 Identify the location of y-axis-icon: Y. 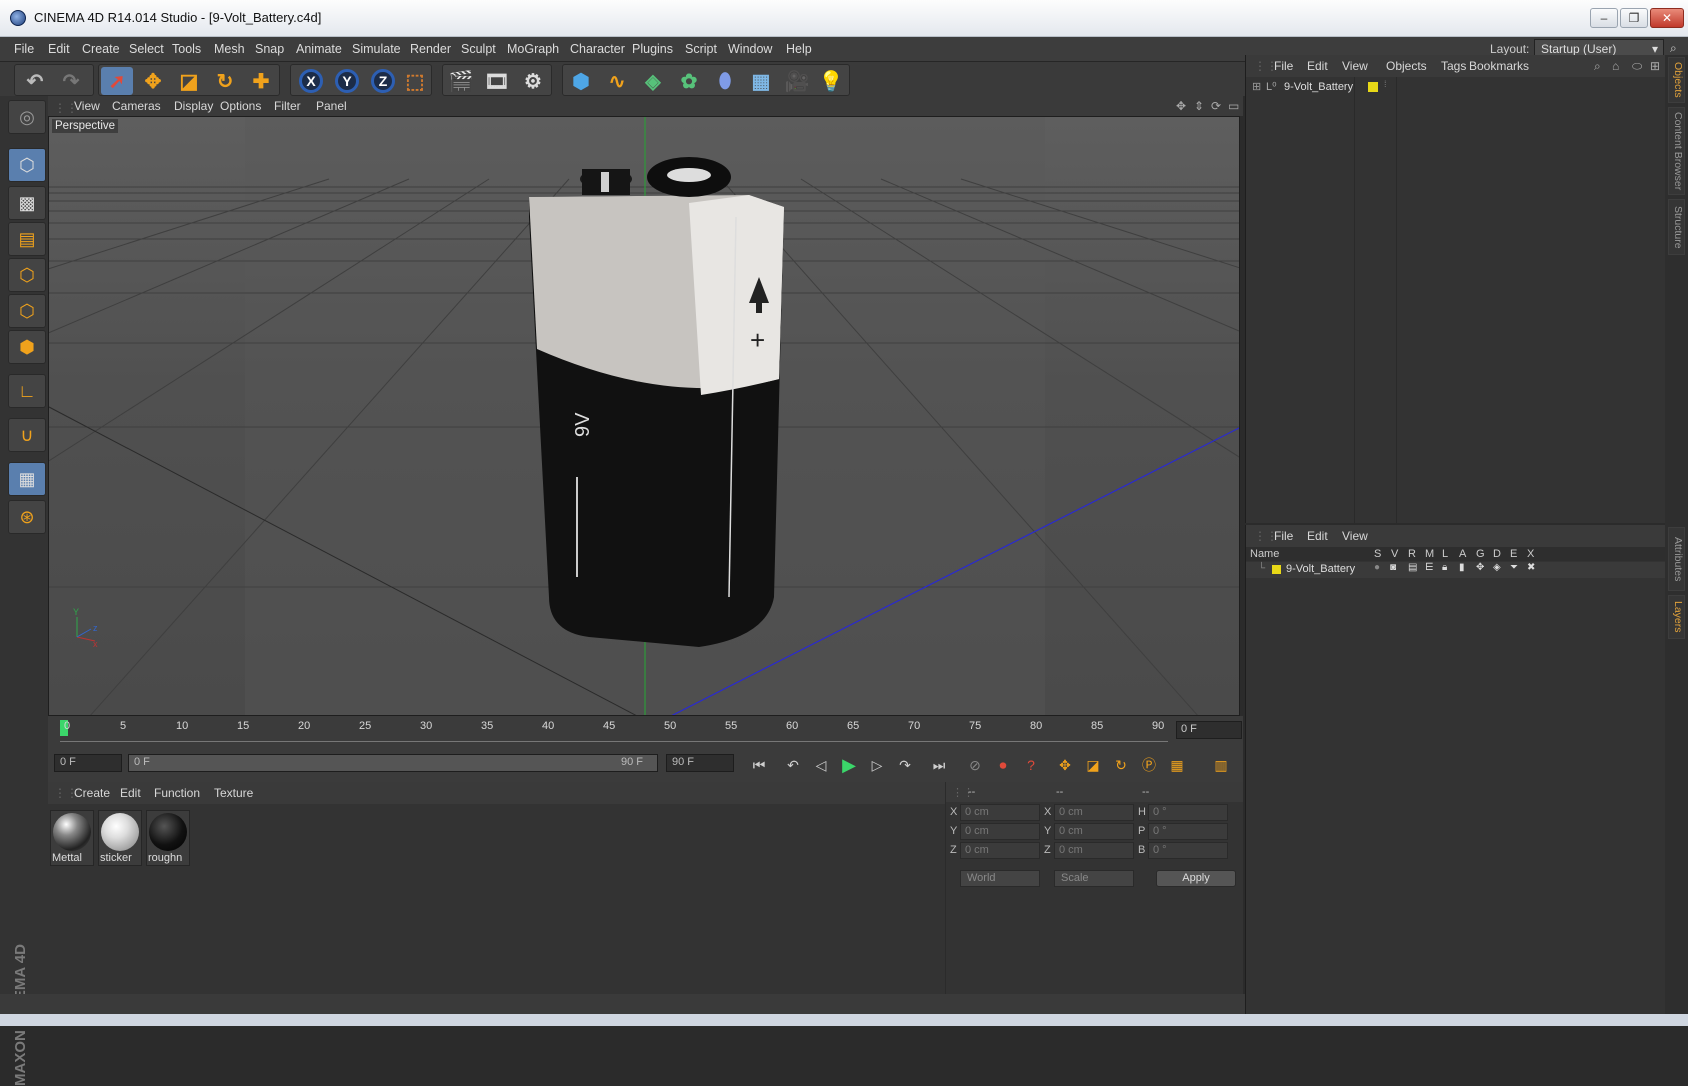
(347, 81).